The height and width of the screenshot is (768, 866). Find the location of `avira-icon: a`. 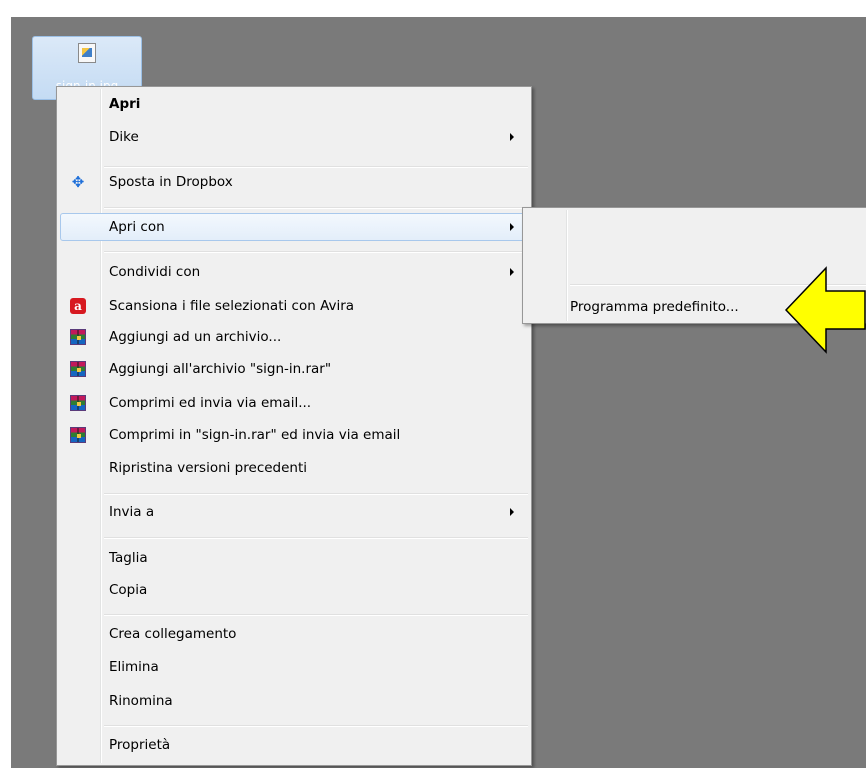

avira-icon: a is located at coordinates (78, 306).